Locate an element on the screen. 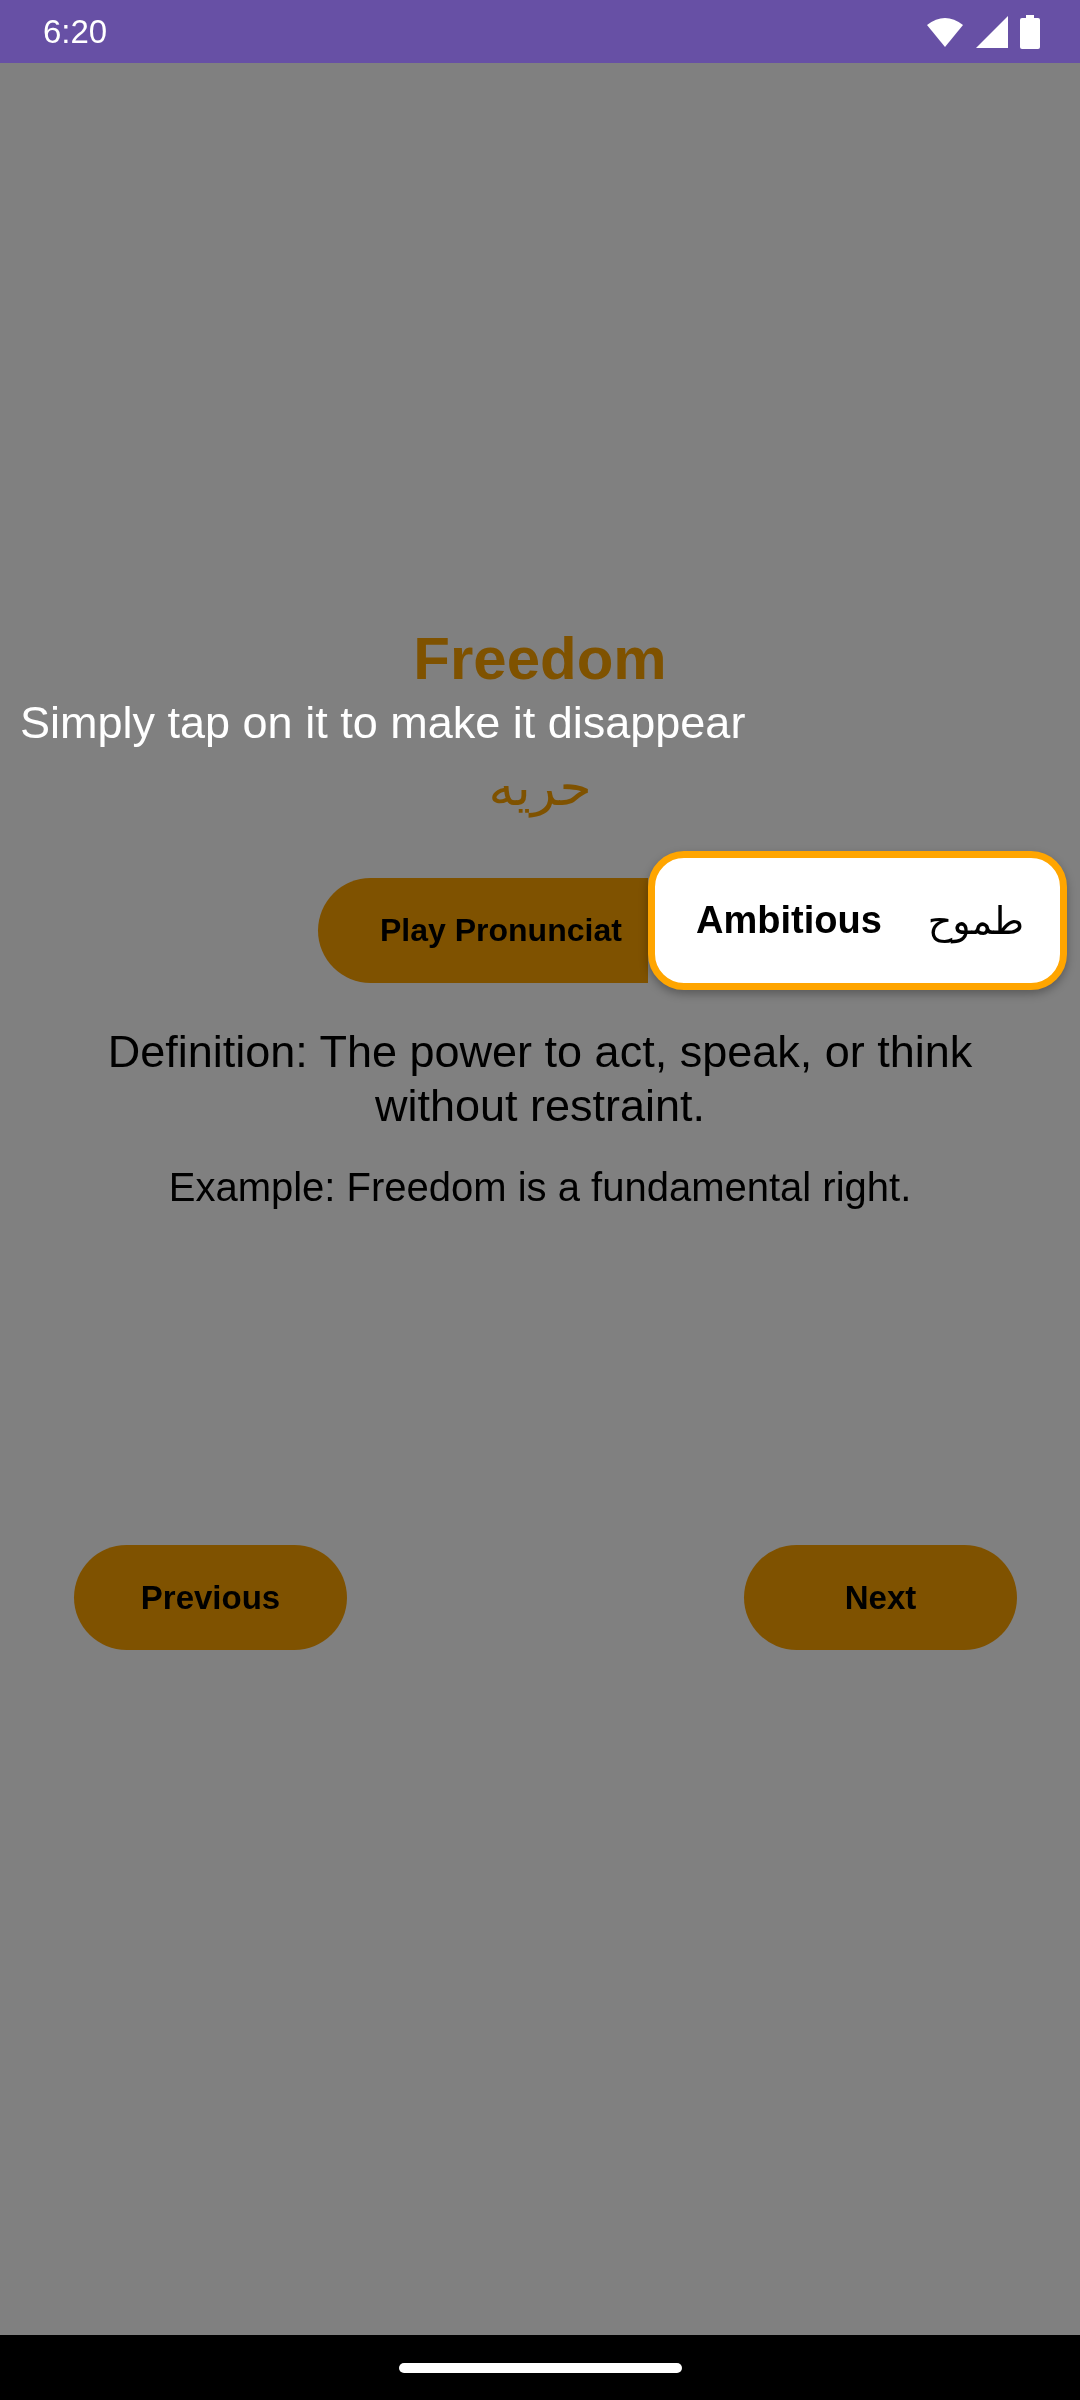 This screenshot has width=1080, height=2400. word-translation: حريه is located at coordinates (540, 787).